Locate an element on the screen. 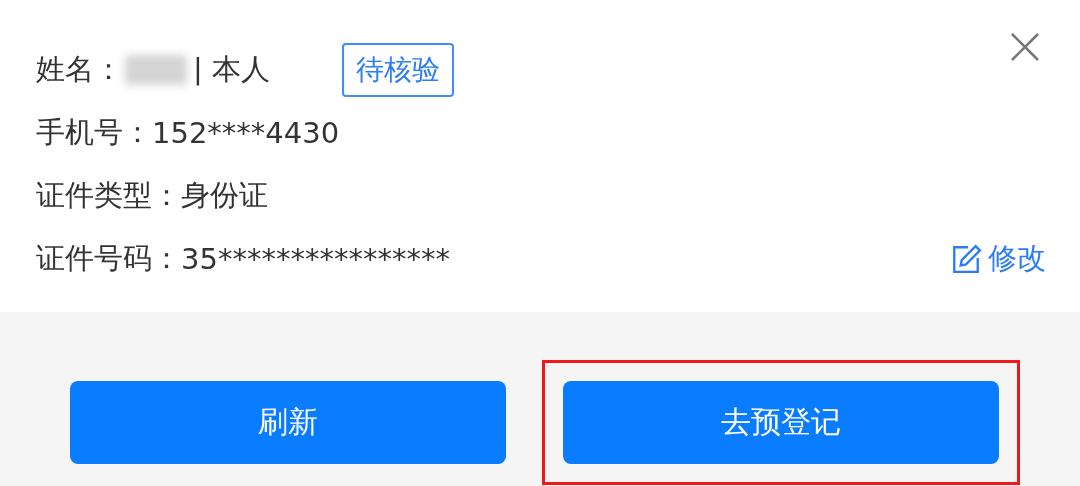 This screenshot has width=1080, height=486. field-value: 35**************** is located at coordinates (315, 258).